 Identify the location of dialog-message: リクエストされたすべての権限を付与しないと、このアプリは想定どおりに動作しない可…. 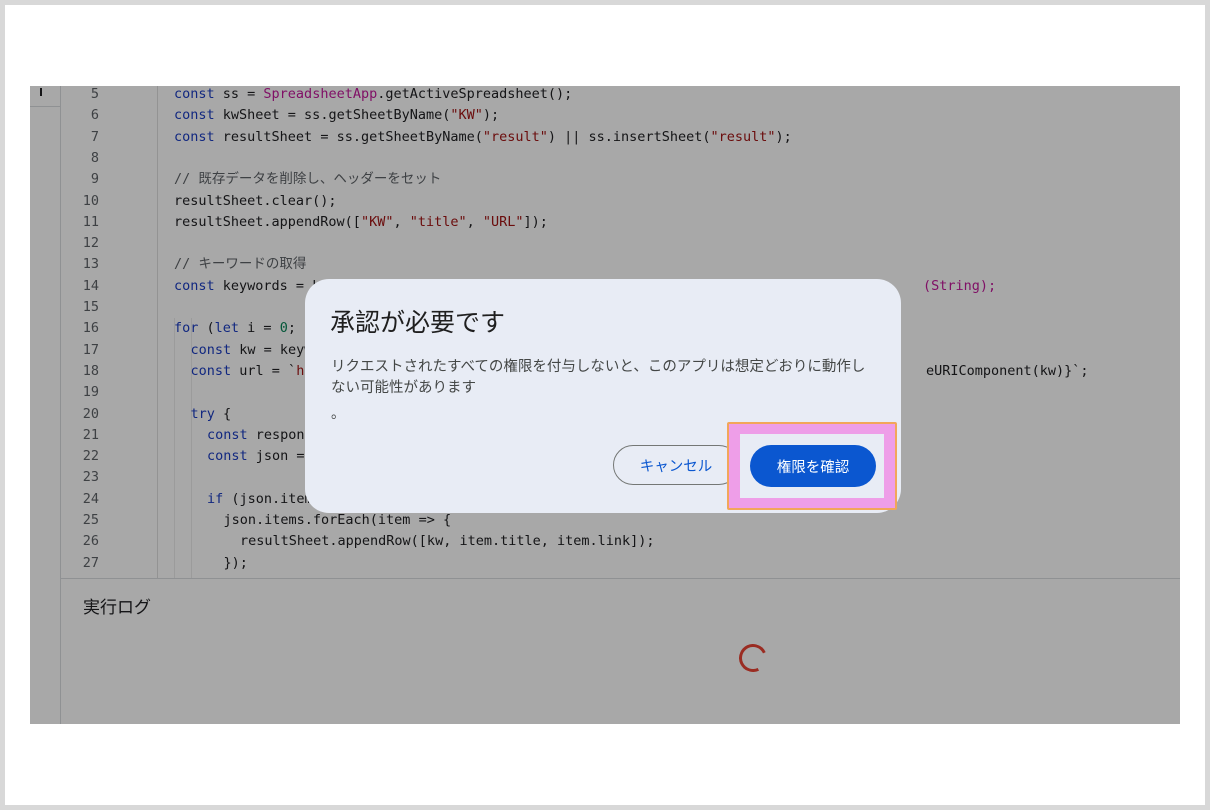
(598, 377).